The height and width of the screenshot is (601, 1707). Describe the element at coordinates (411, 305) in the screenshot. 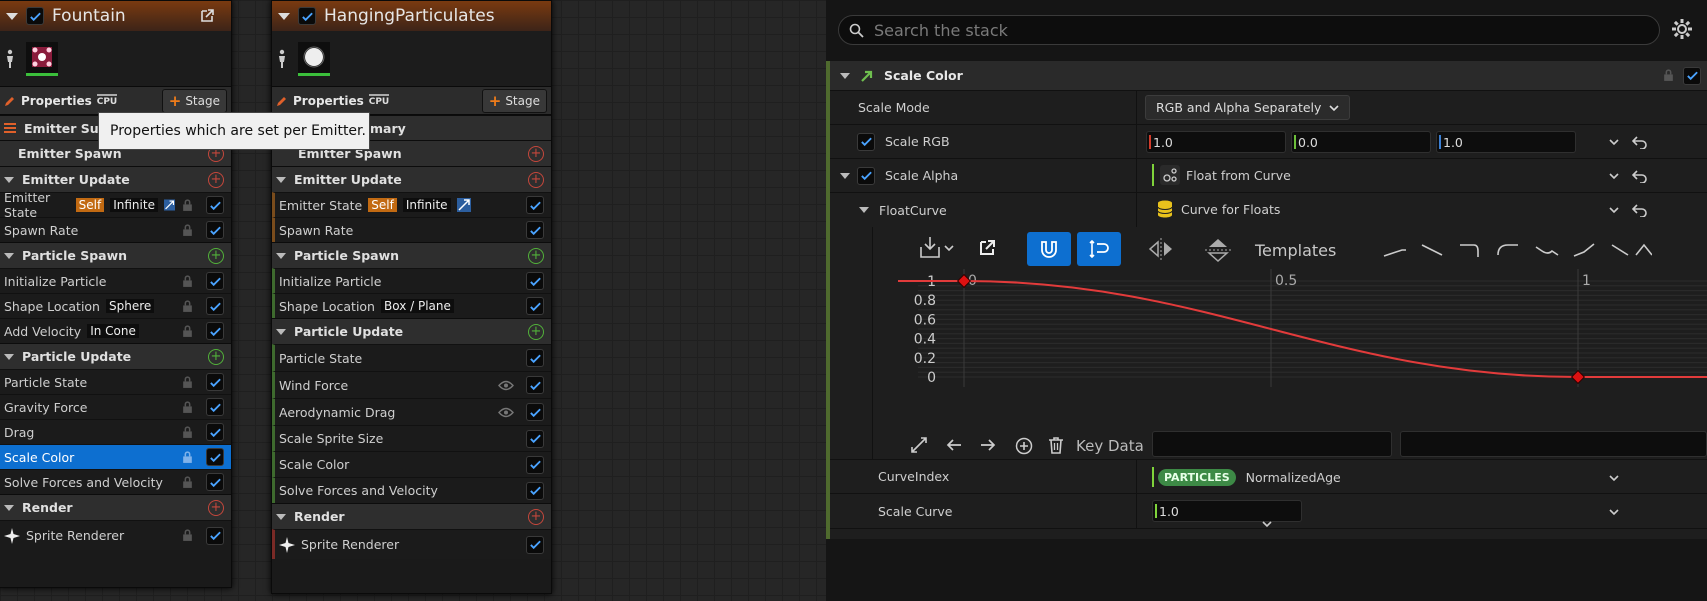

I see `module-shape-location: Shape Location Box / Plane` at that location.